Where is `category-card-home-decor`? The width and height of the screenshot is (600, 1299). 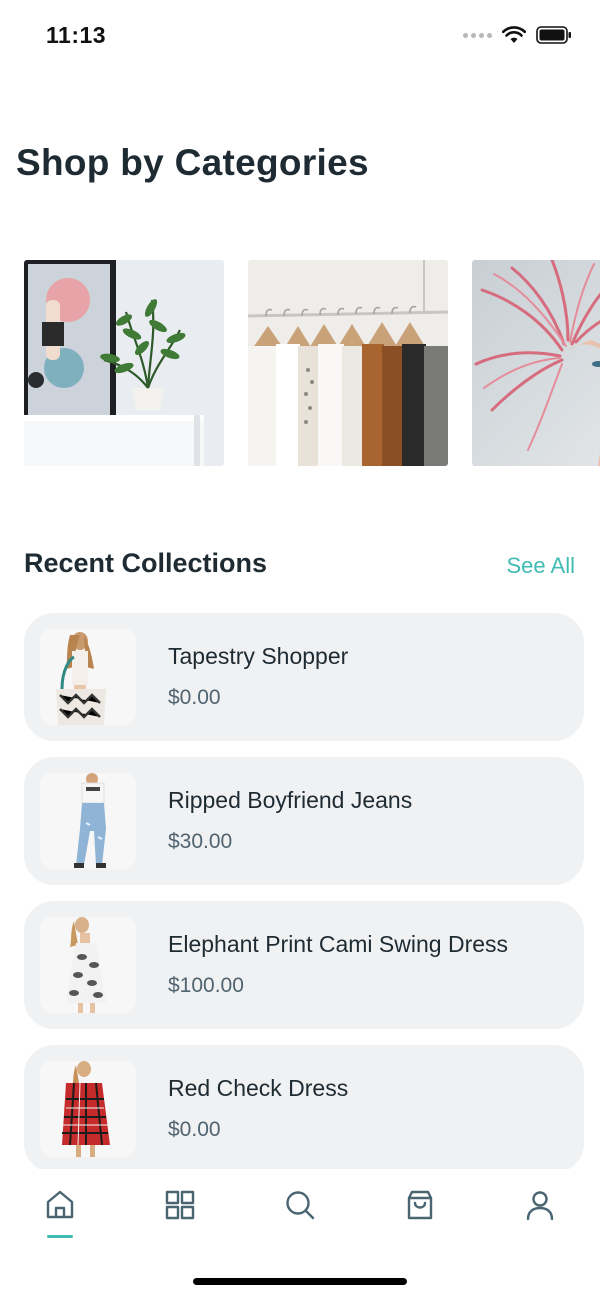
category-card-home-decor is located at coordinates (124, 363).